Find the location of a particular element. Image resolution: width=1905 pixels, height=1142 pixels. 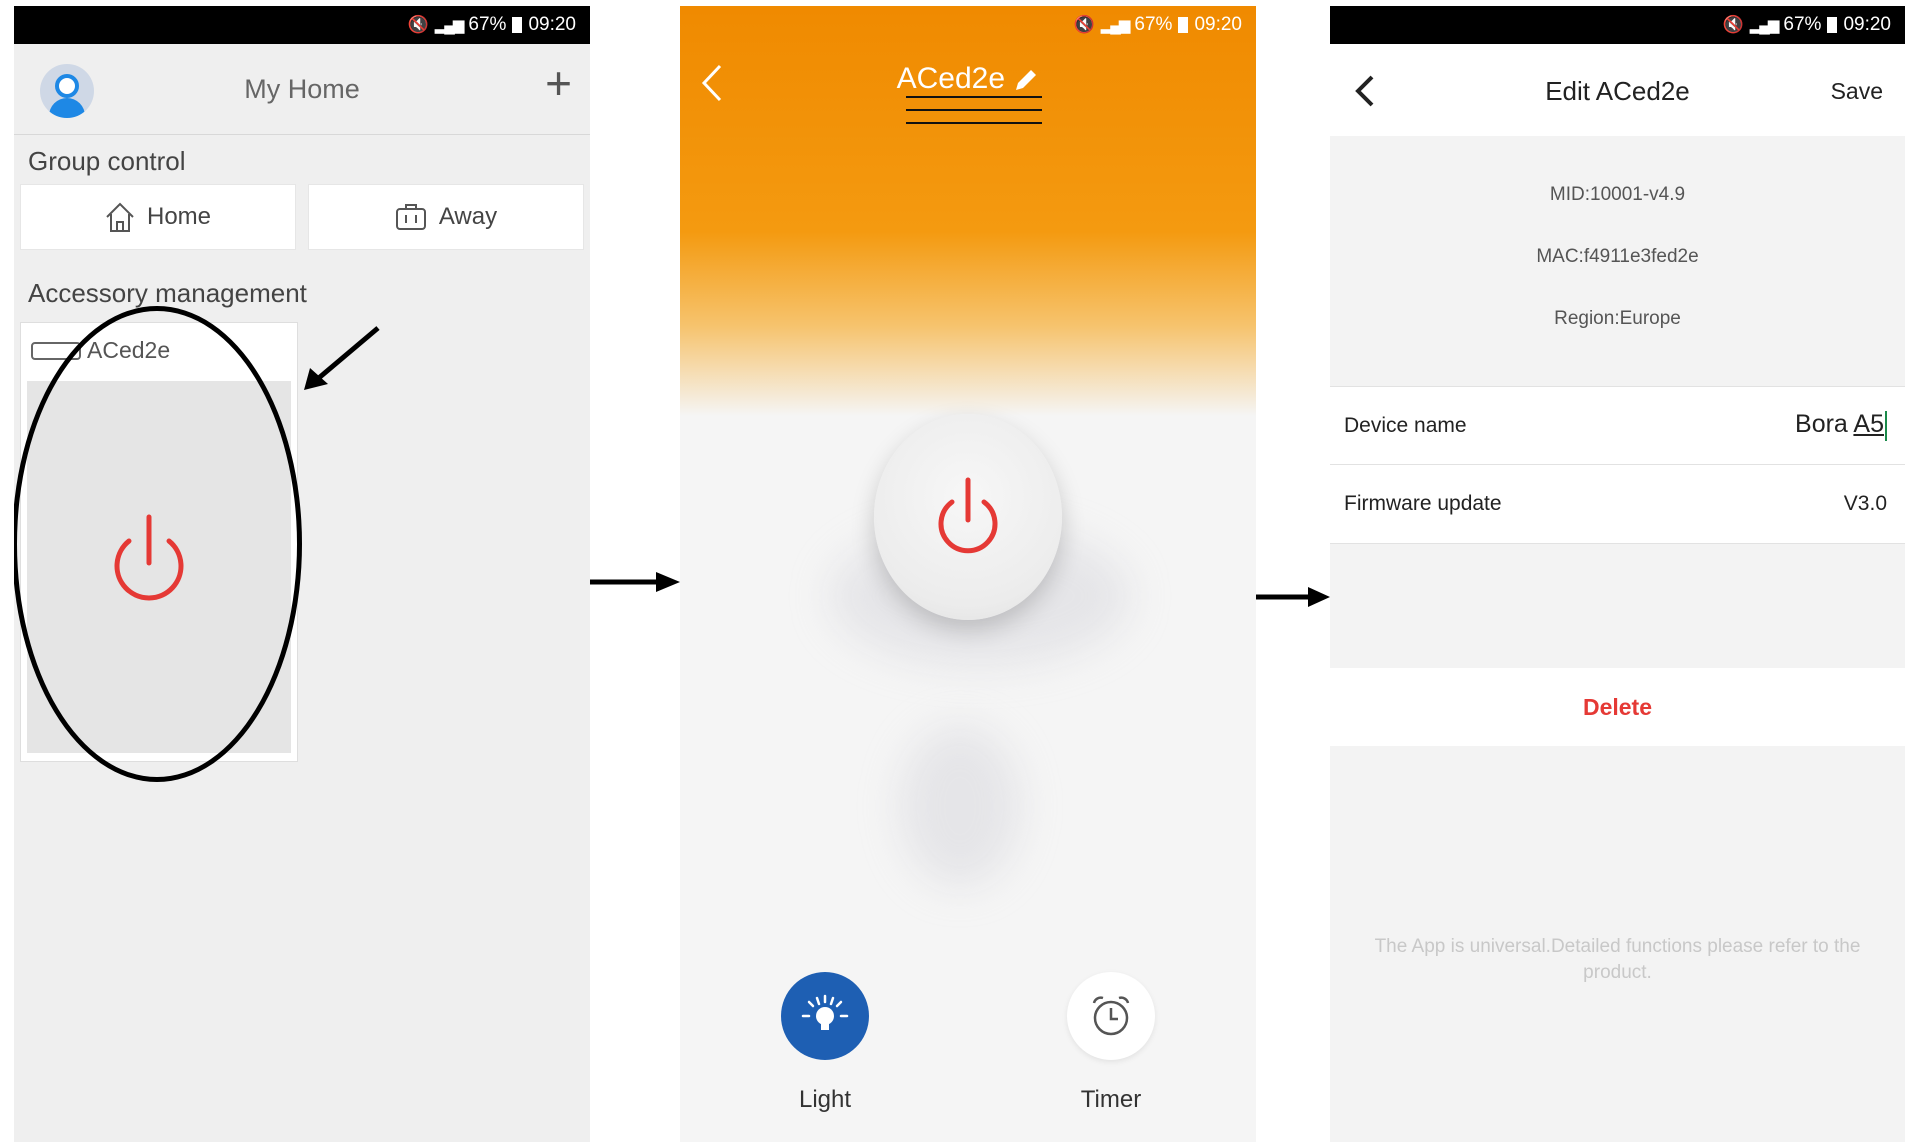

highlight-ellipse is located at coordinates (158, 544).